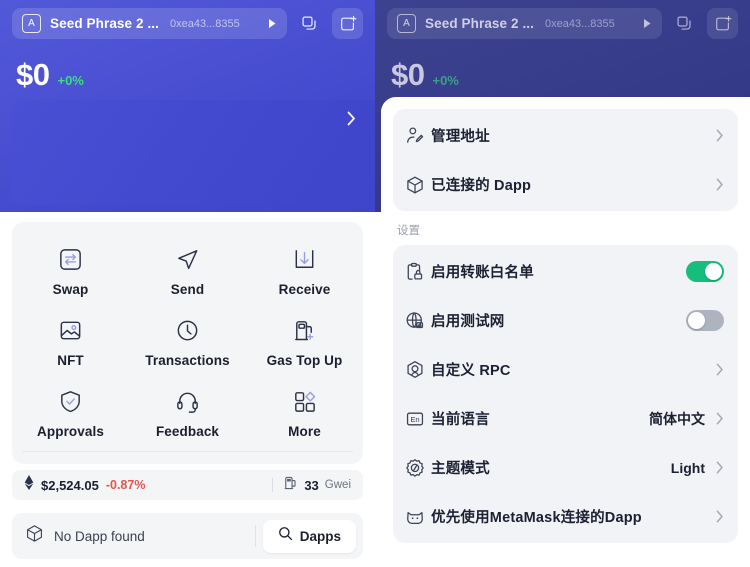  I want to click on dapps-button-label: Dapps, so click(320, 536).